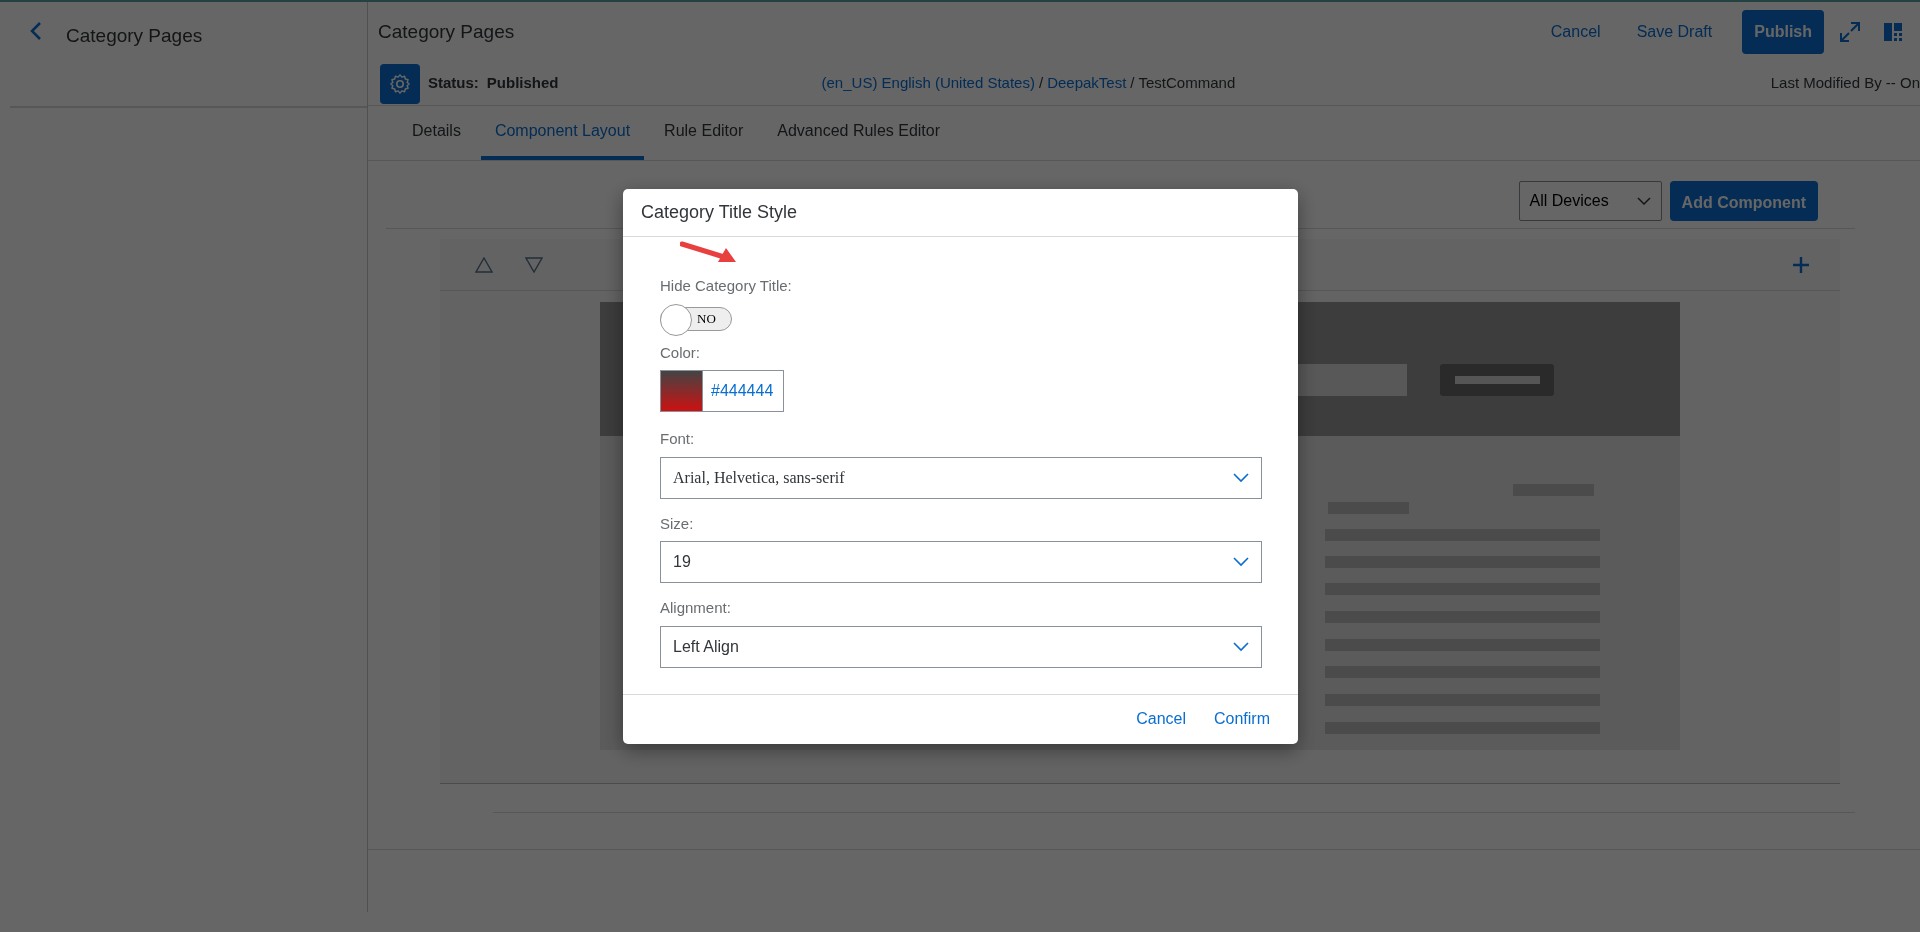 Image resolution: width=1920 pixels, height=932 pixels. What do you see at coordinates (1783, 32) in the screenshot?
I see `publish-button: Publish` at bounding box center [1783, 32].